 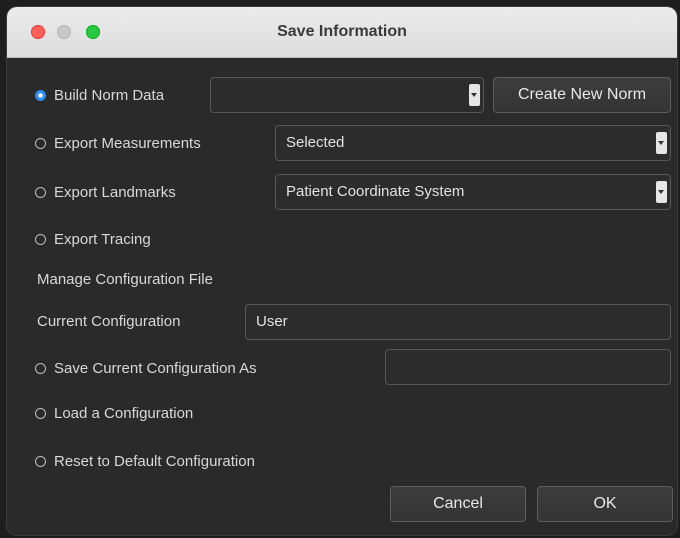 I want to click on current-configuration-label: Current Configuration, so click(x=109, y=321).